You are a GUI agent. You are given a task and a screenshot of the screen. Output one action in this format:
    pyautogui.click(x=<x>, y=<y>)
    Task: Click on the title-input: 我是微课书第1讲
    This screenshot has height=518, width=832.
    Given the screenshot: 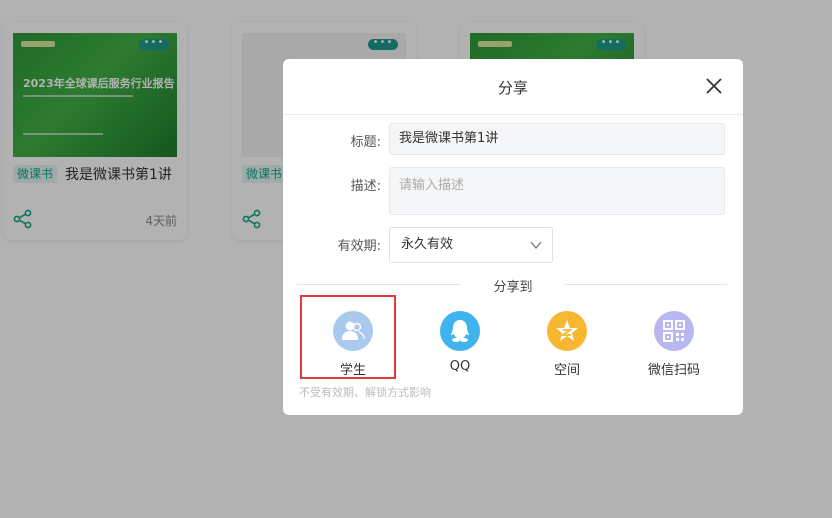 What is the action you would take?
    pyautogui.click(x=557, y=139)
    